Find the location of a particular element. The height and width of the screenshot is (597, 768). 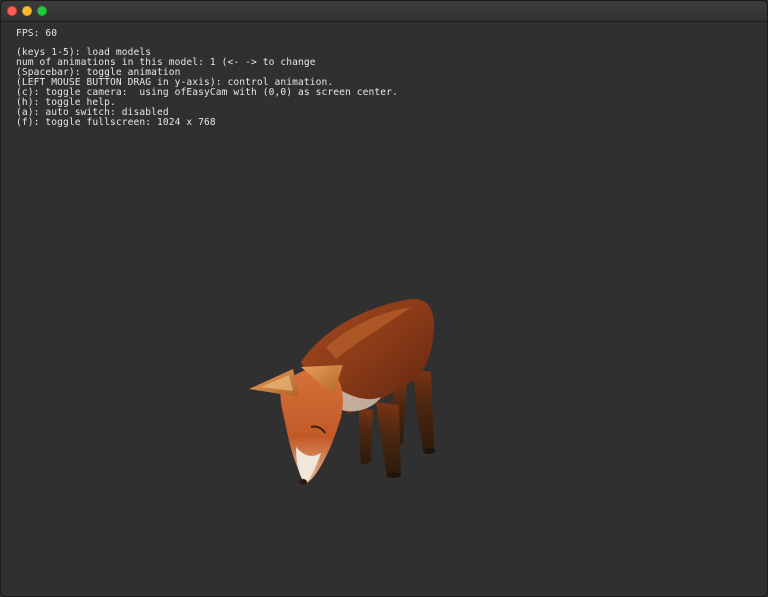

back-leg is located at coordinates (423, 411).